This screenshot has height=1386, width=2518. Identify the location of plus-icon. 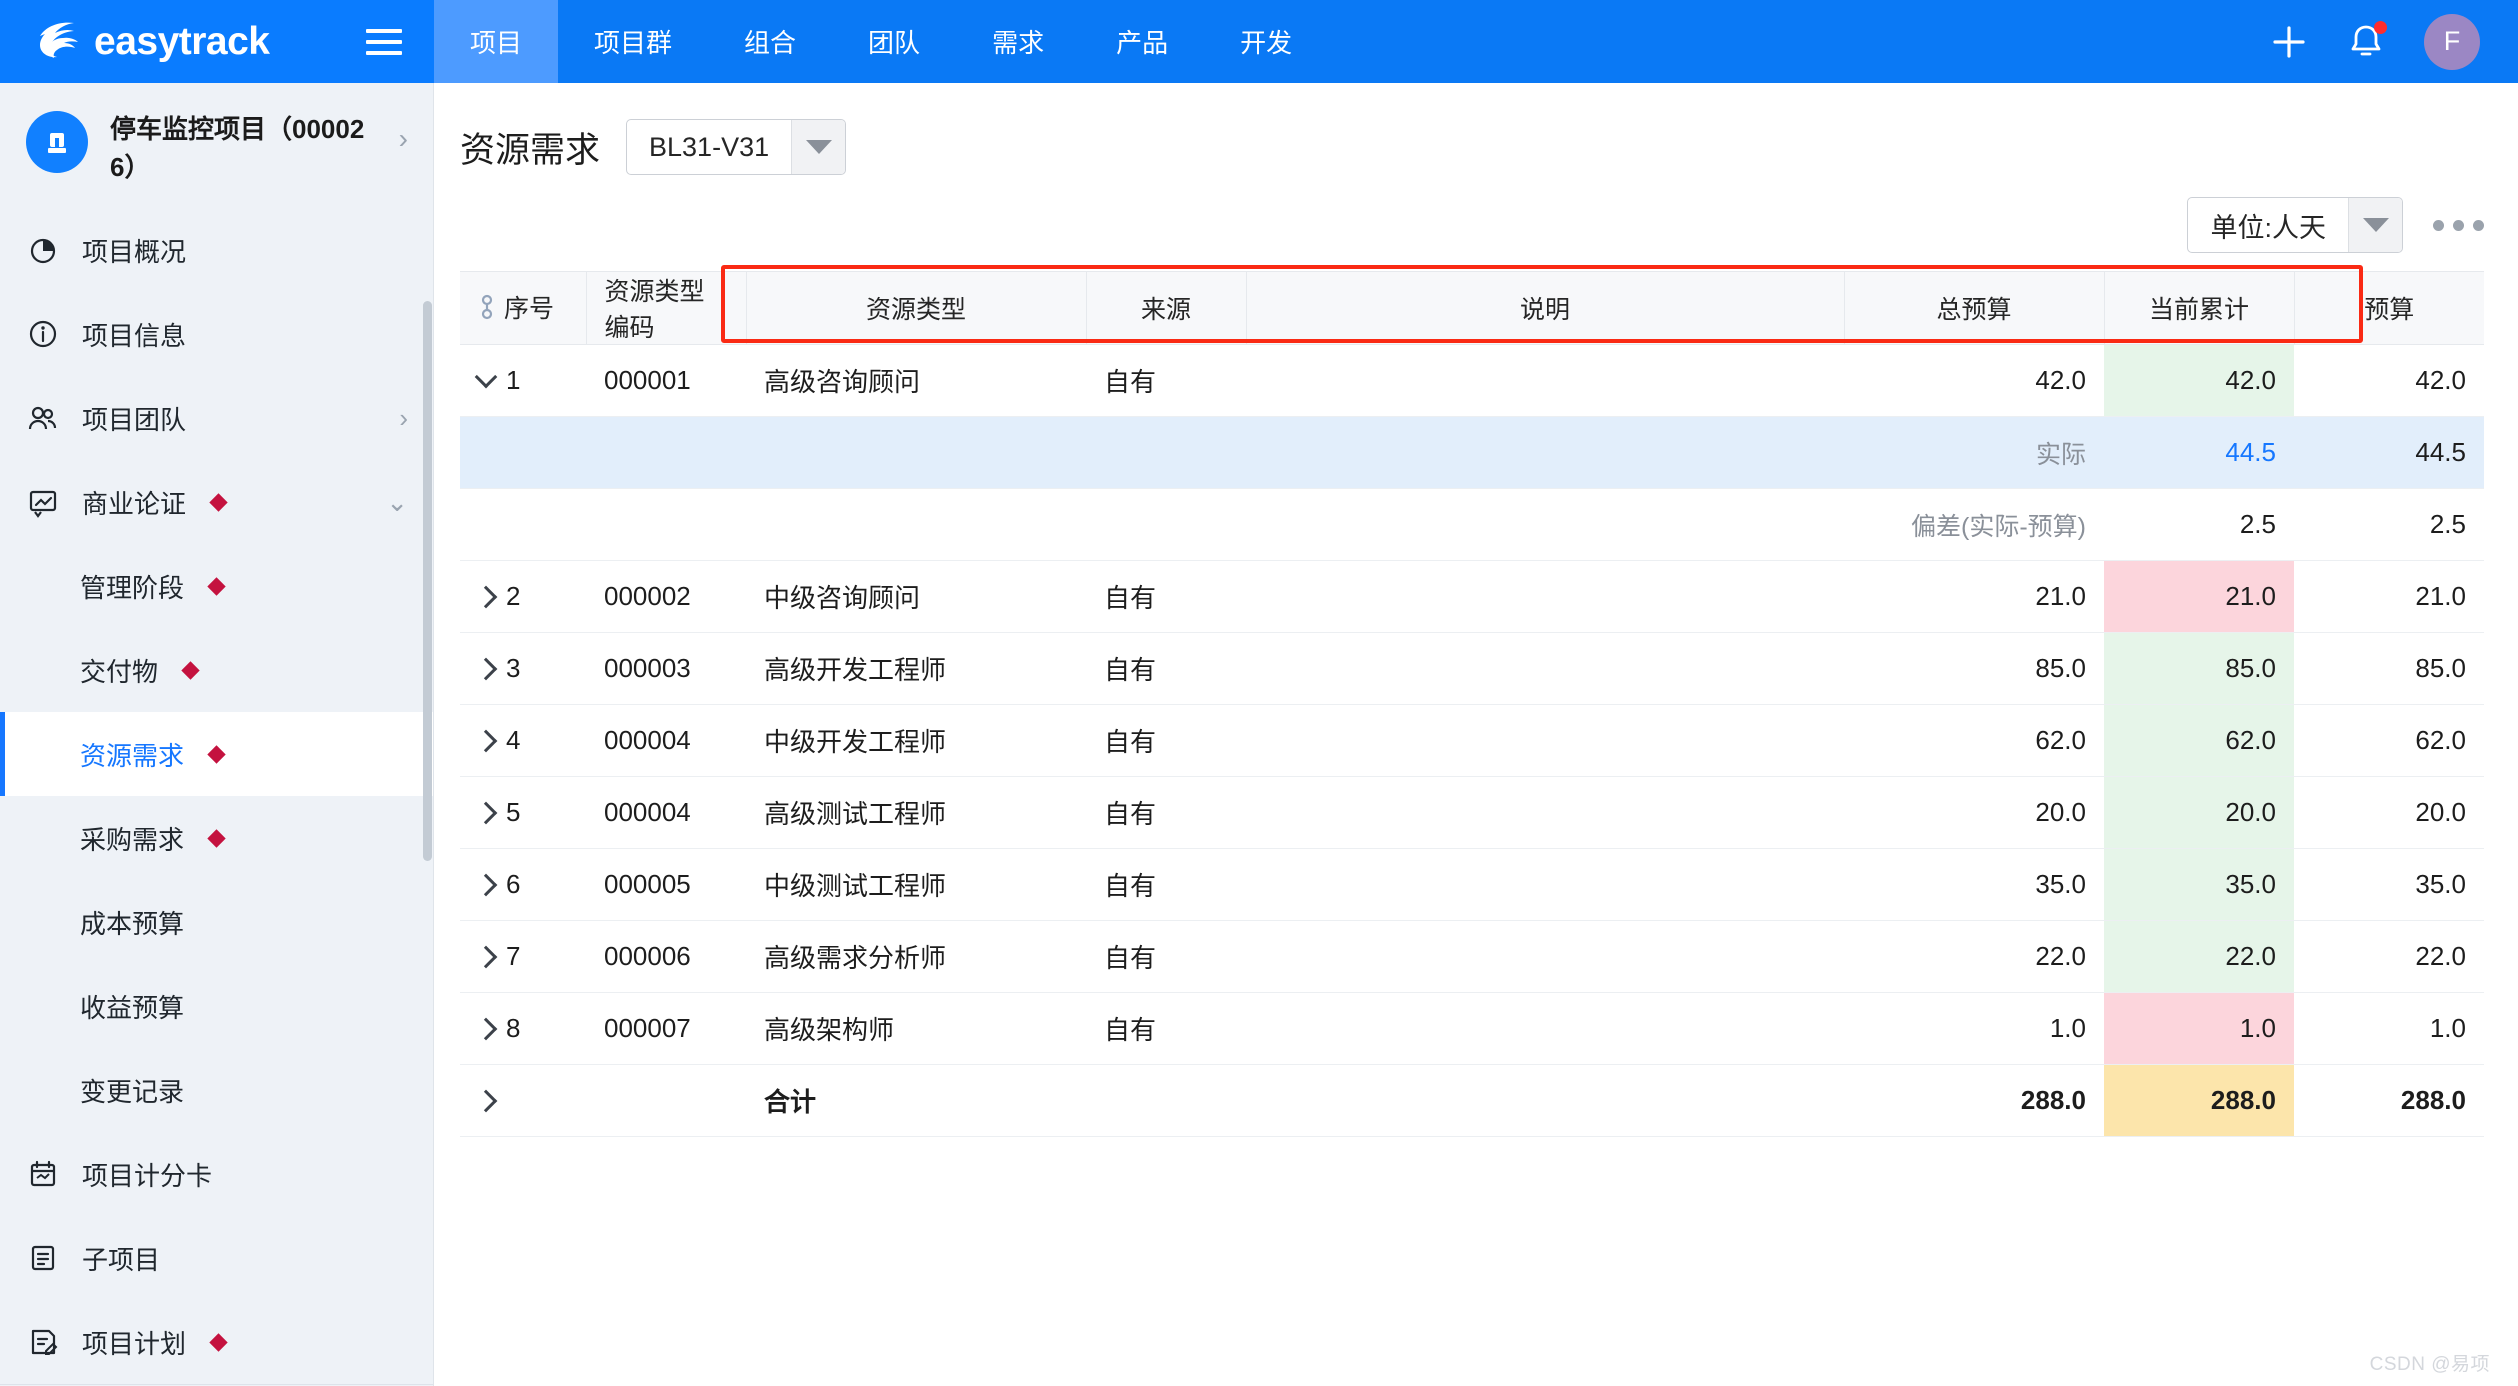
(2289, 42).